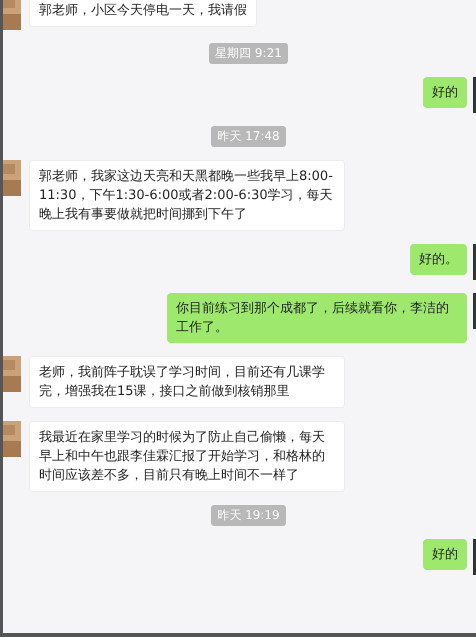  I want to click on timestamp: 昨天 19:19, so click(248, 515).